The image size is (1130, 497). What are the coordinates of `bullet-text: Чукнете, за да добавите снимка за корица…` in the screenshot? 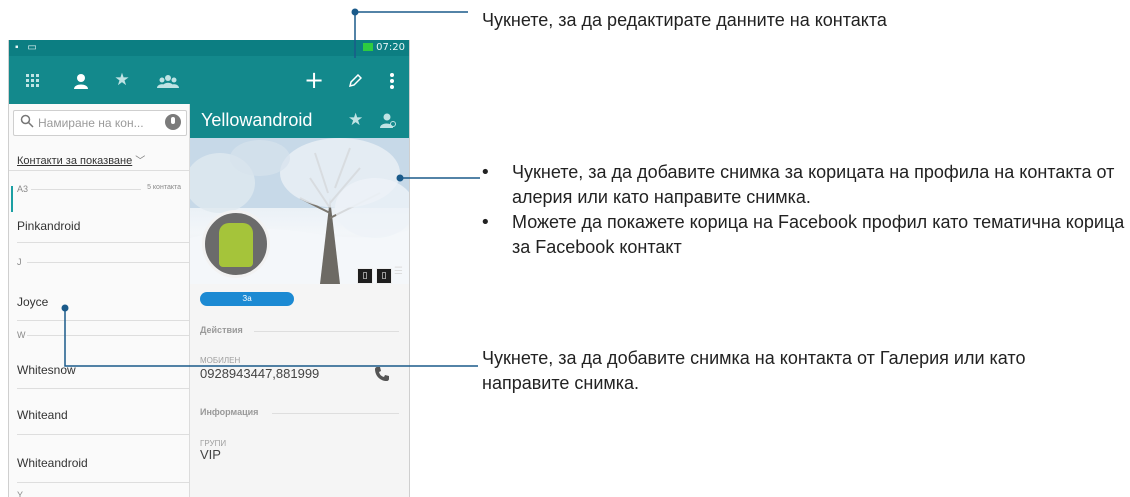 It's located at (813, 184).